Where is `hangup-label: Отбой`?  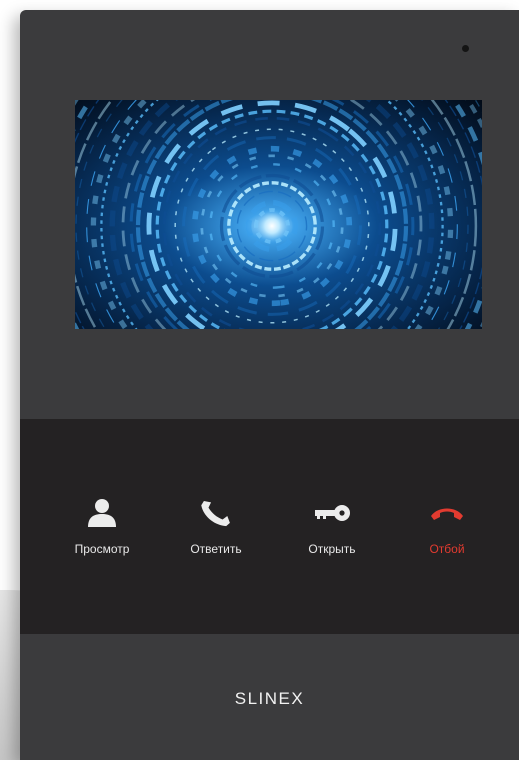
hangup-label: Отбой is located at coordinates (447, 549).